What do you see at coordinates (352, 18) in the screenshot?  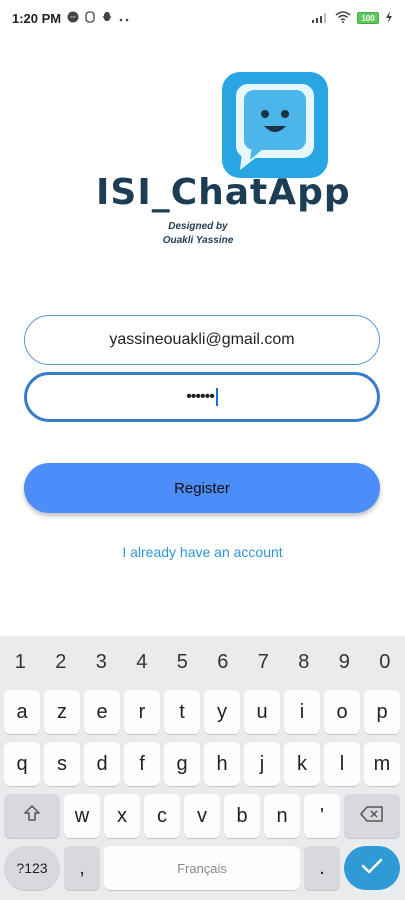 I see `status-bar-right: 100` at bounding box center [352, 18].